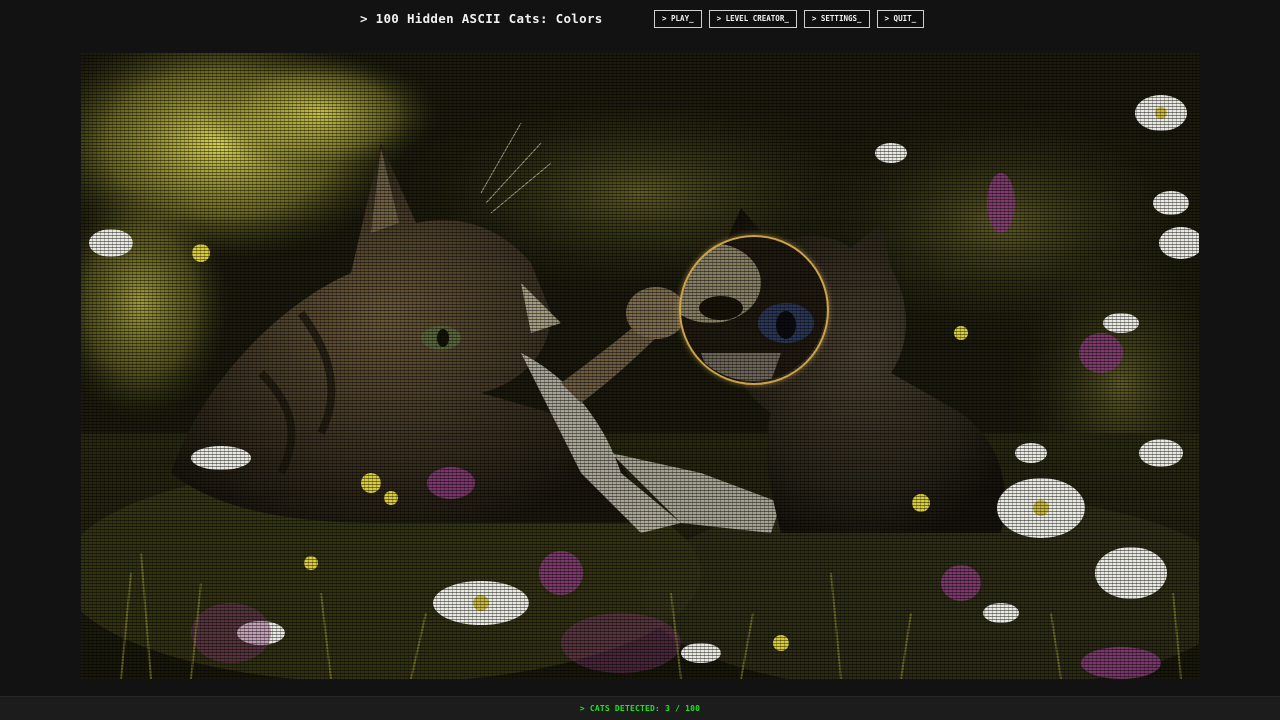 The height and width of the screenshot is (720, 1280). Describe the element at coordinates (481, 18) in the screenshot. I see `game-title: > 100 Hidden ASCII Cats: Colors` at that location.